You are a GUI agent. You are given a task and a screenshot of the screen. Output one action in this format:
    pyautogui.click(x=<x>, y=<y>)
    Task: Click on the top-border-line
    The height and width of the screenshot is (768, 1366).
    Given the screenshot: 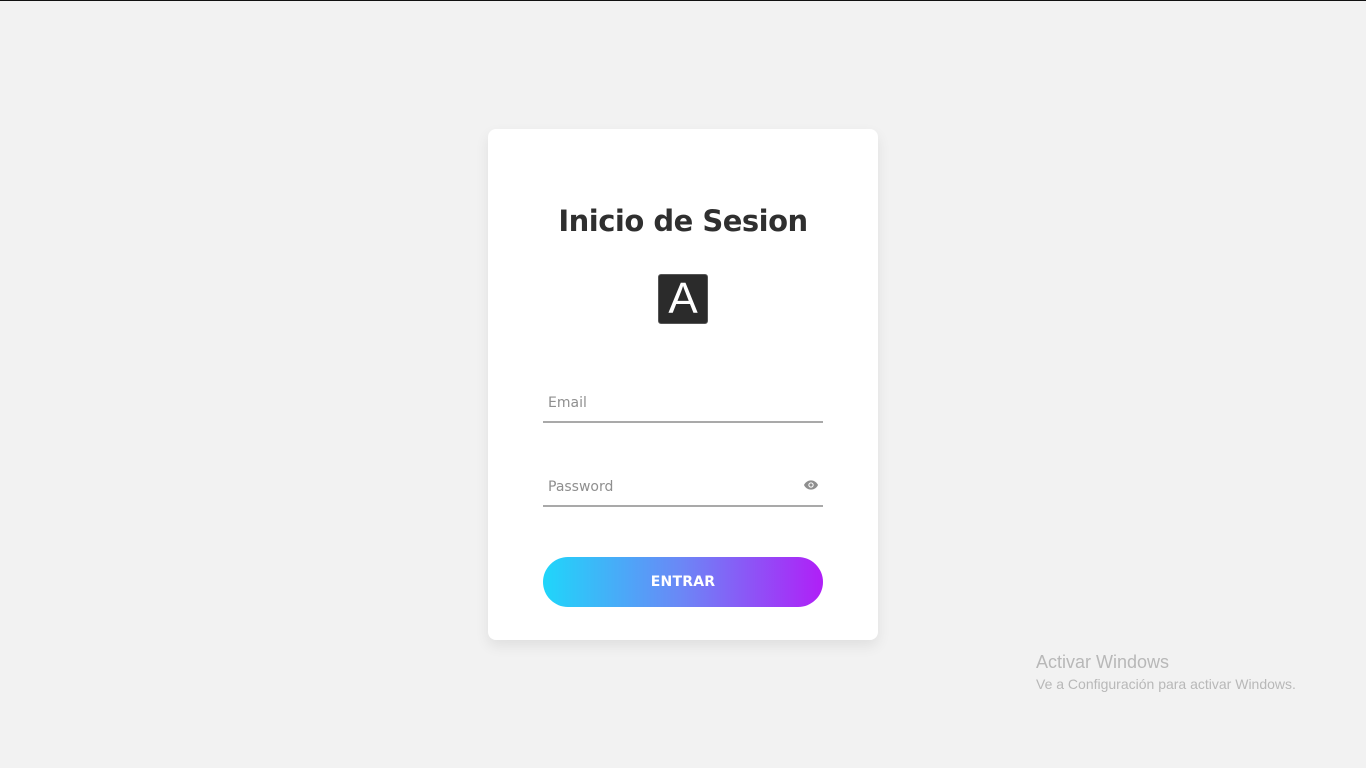 What is the action you would take?
    pyautogui.click(x=683, y=0)
    